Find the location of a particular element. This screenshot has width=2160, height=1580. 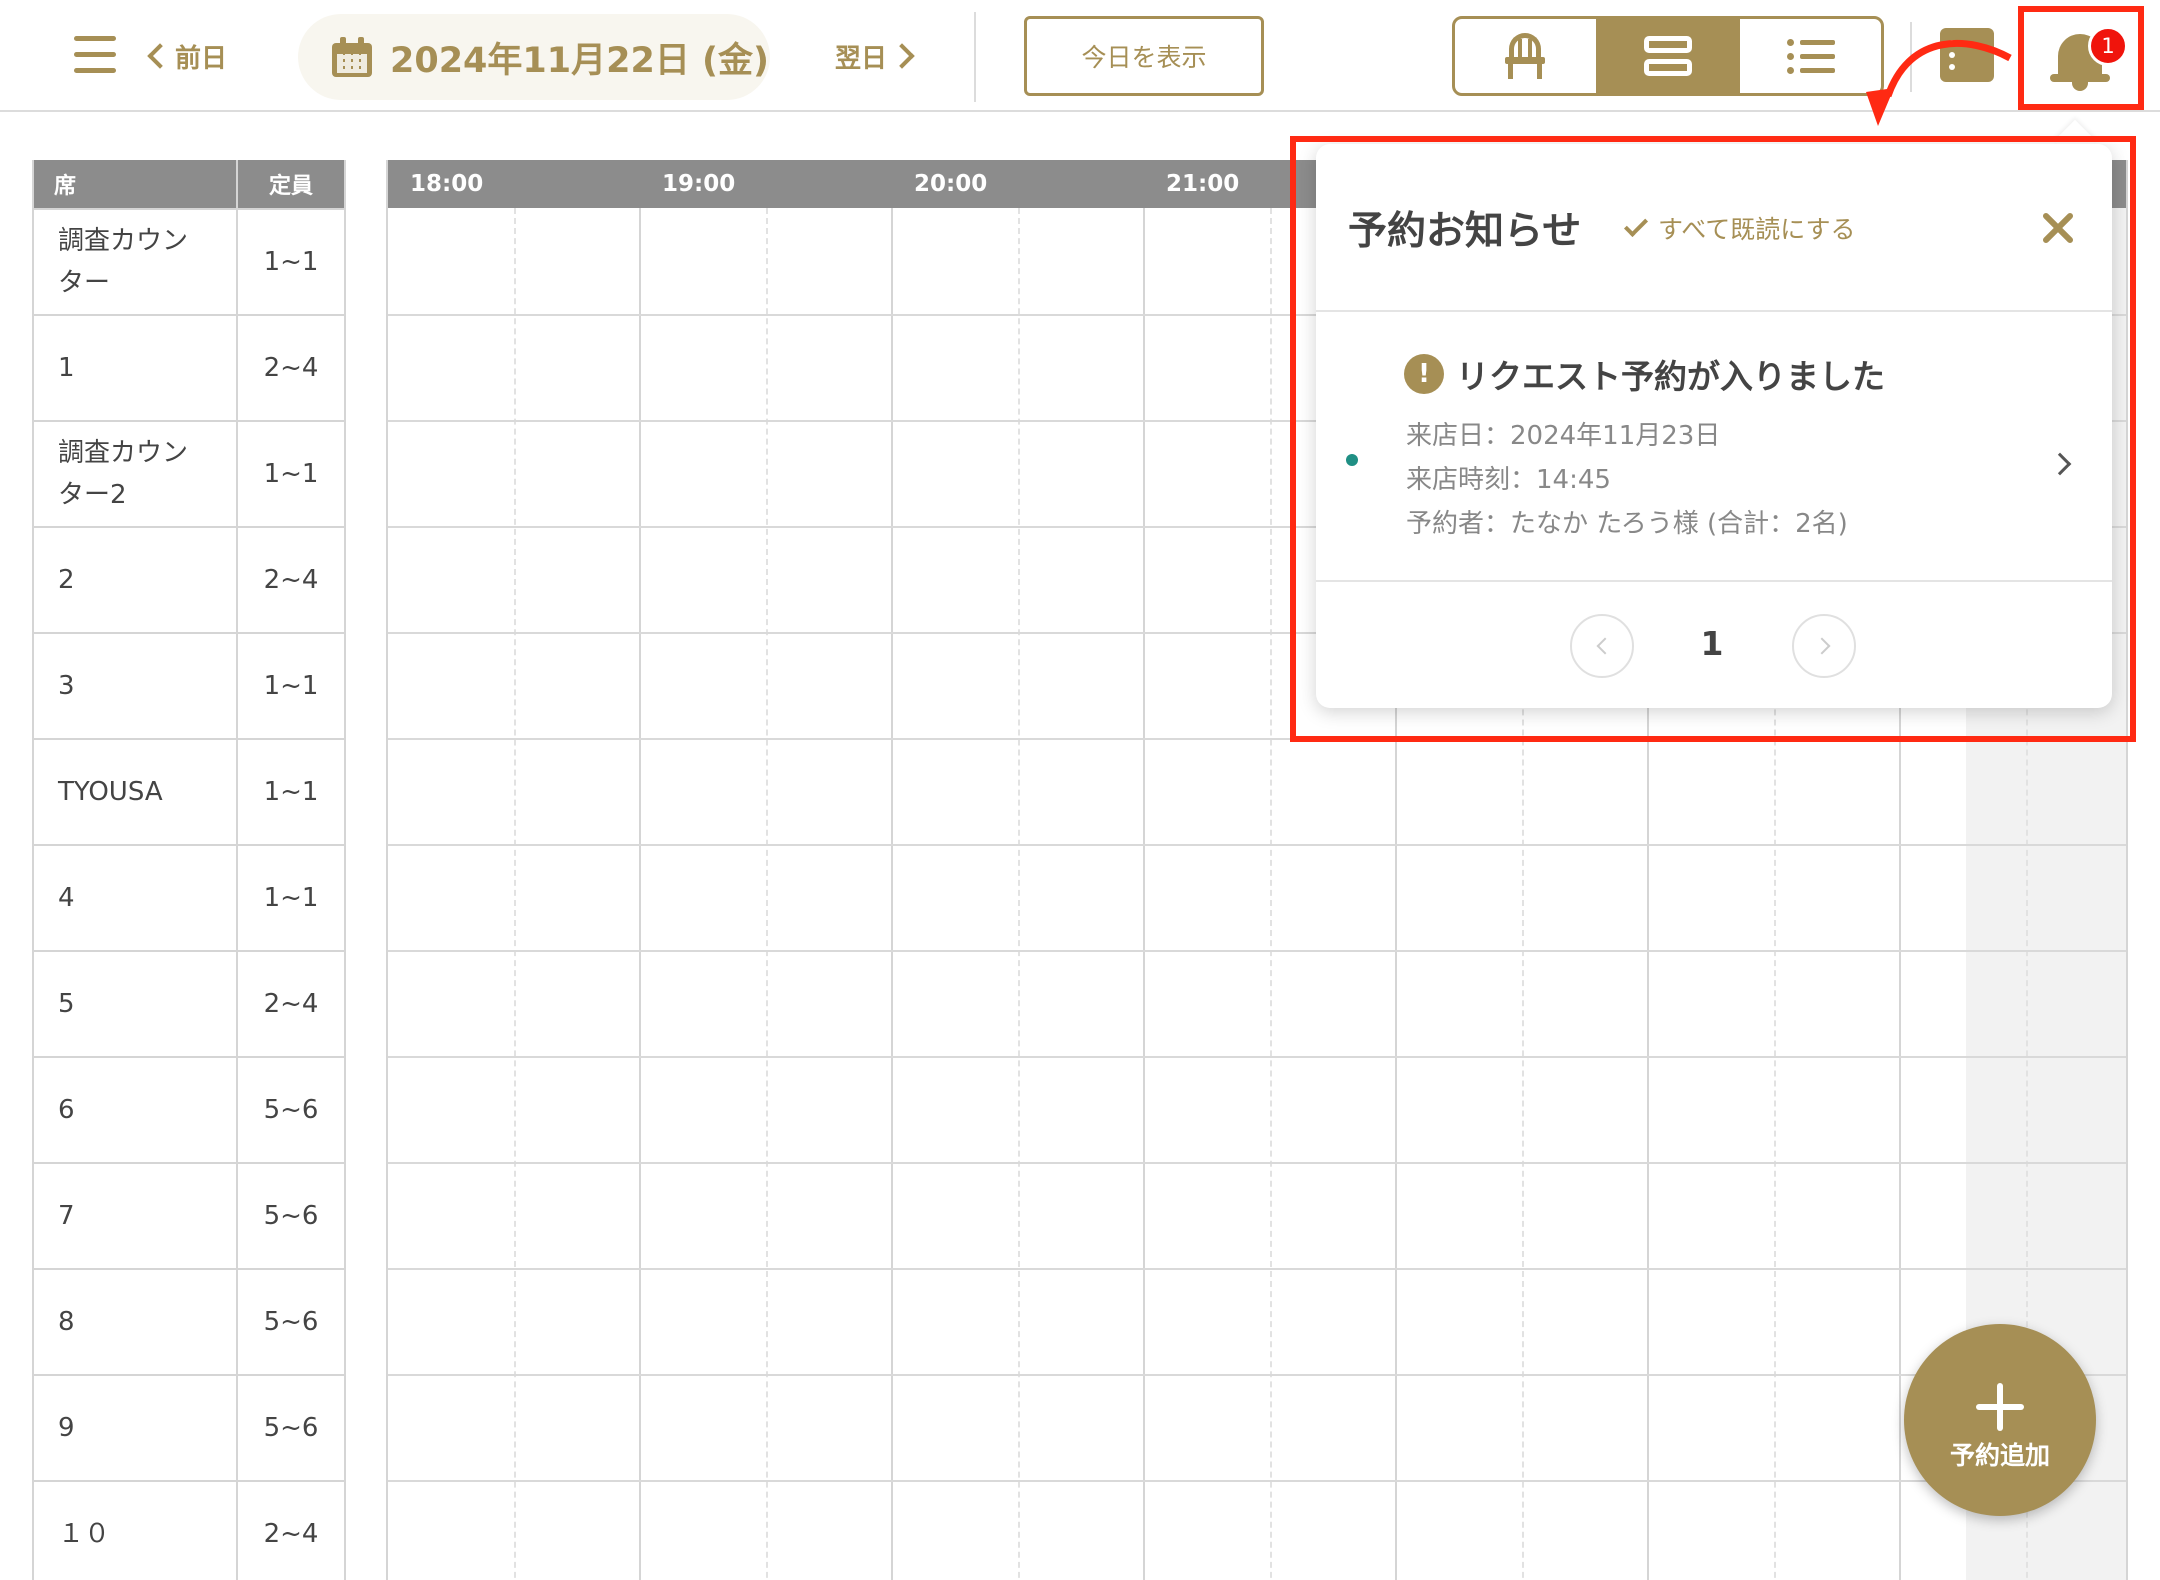

chevron-left-icon is located at coordinates (160, 56).